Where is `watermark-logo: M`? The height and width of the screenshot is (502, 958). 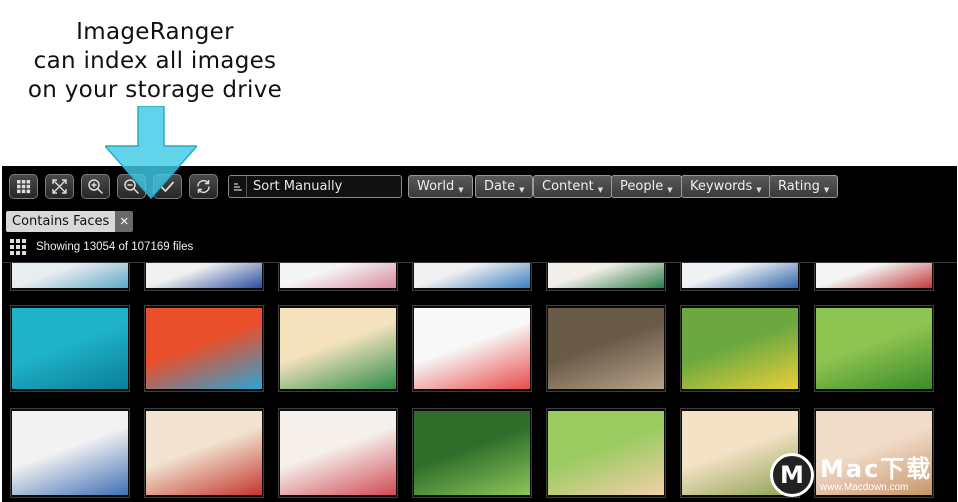
watermark-logo: M is located at coordinates (792, 475).